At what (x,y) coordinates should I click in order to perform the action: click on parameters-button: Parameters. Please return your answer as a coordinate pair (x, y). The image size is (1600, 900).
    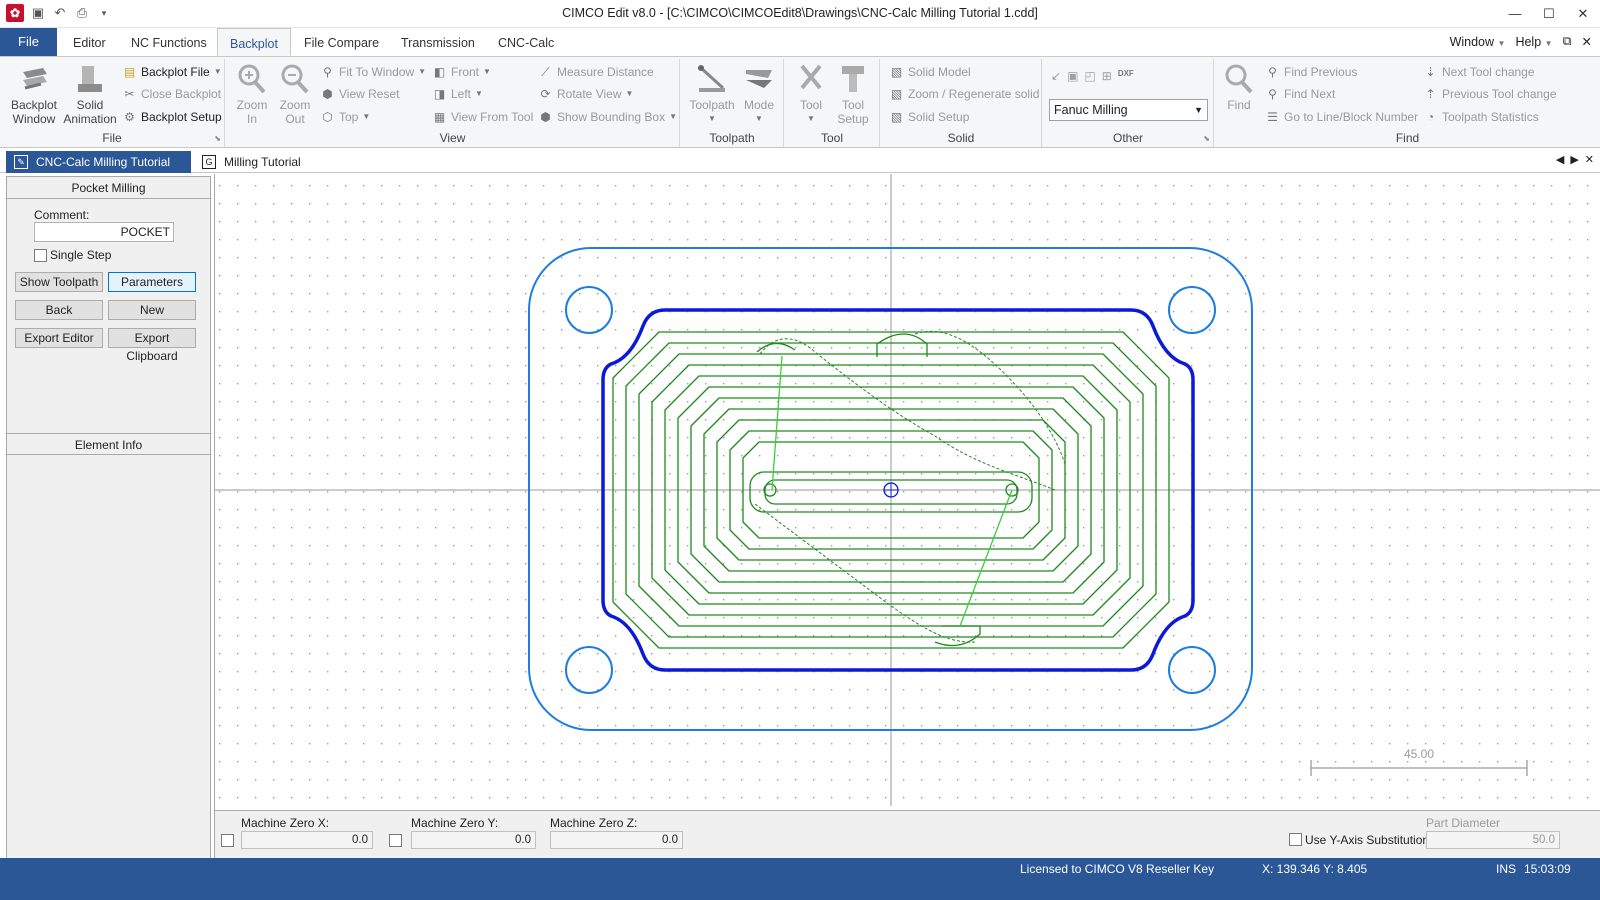
    Looking at the image, I should click on (152, 282).